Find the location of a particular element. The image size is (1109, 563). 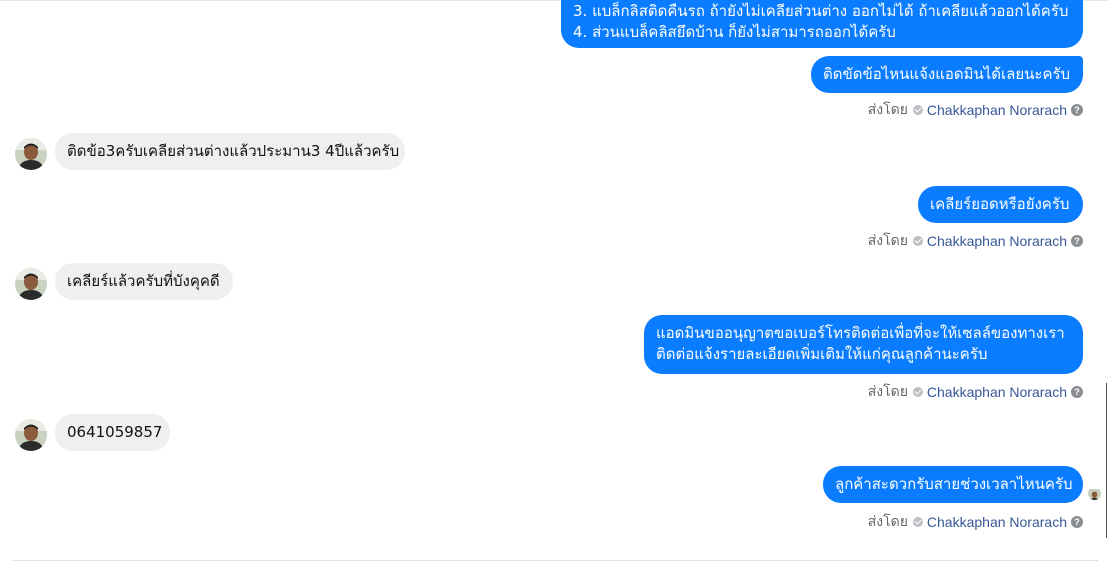

outgoing-message: เคลียร์ยอดหรือยังครับ is located at coordinates (1000, 204).